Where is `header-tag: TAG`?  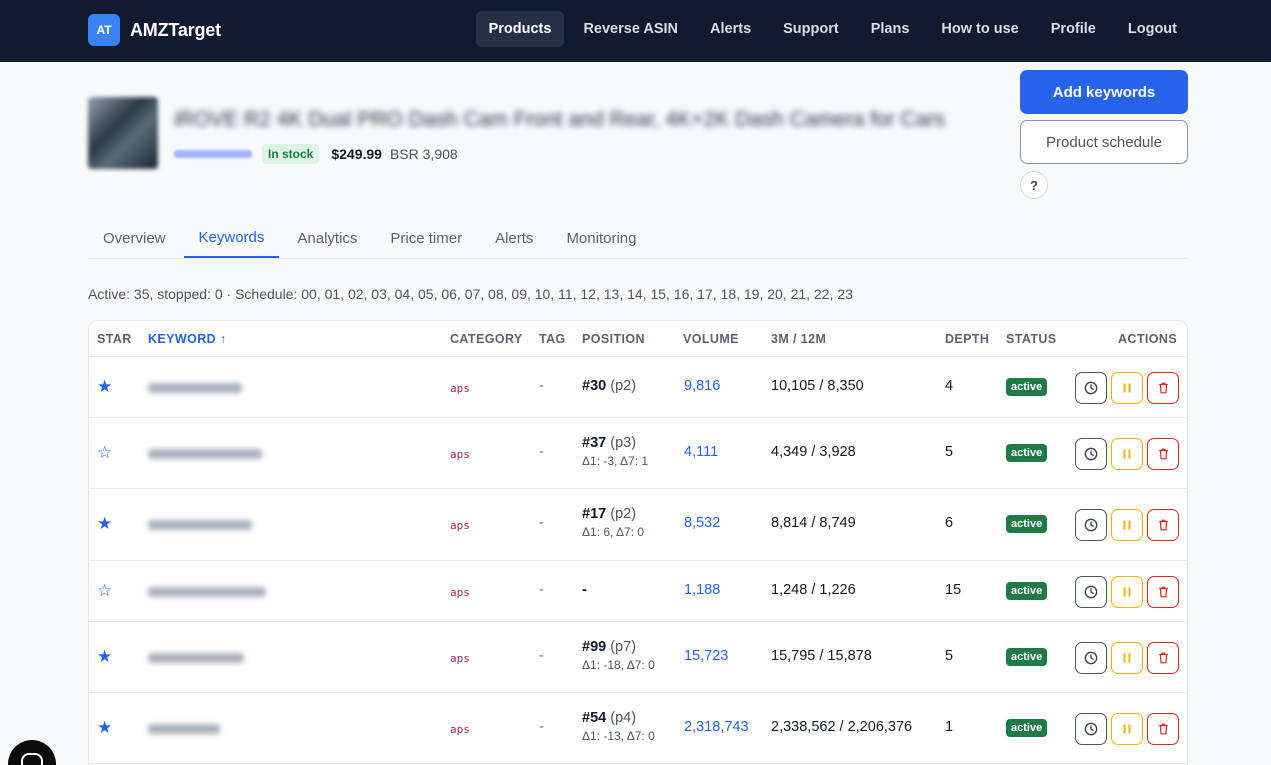 header-tag: TAG is located at coordinates (552, 339).